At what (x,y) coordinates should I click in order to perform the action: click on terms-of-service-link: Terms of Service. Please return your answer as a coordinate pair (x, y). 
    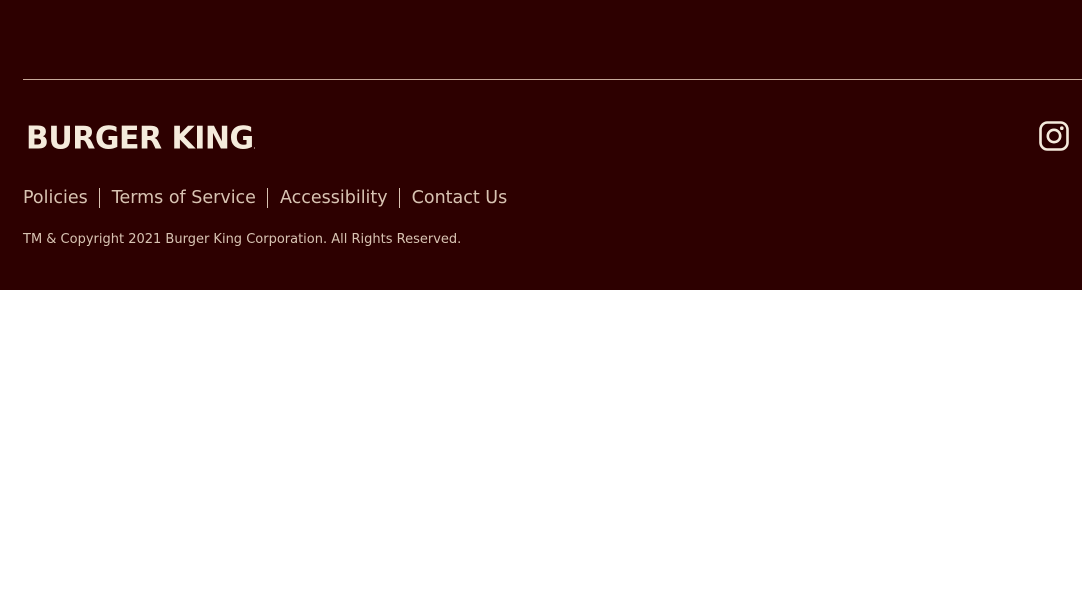
    Looking at the image, I should click on (184, 198).